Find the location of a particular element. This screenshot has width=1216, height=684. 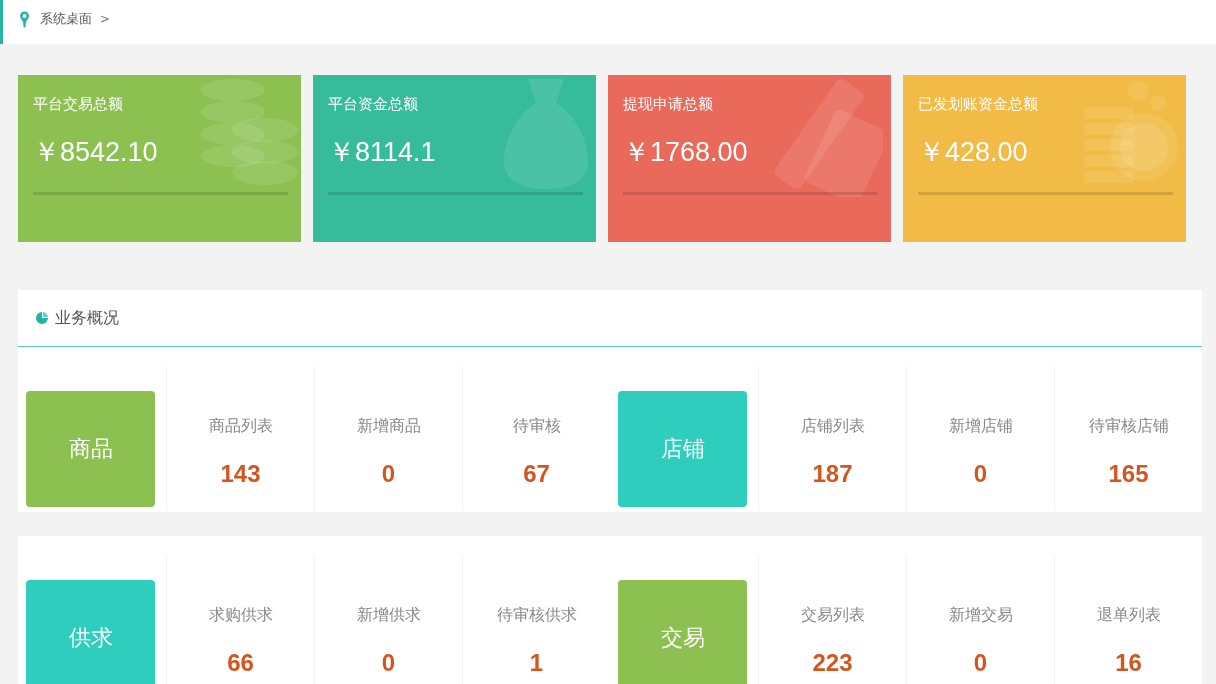

stat-value: 67 is located at coordinates (536, 474).